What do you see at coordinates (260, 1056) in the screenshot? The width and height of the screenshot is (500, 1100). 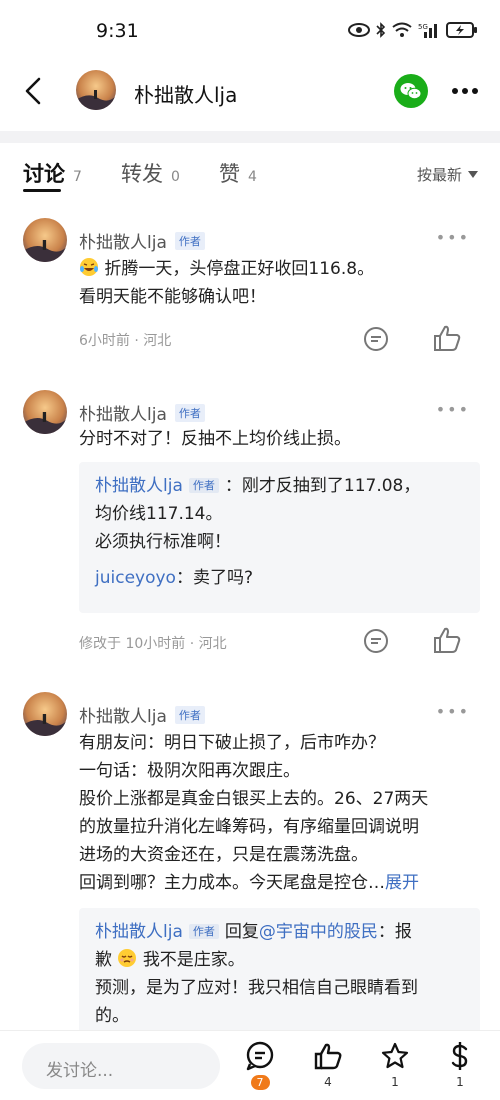 I see `comment-bubble-icon` at bounding box center [260, 1056].